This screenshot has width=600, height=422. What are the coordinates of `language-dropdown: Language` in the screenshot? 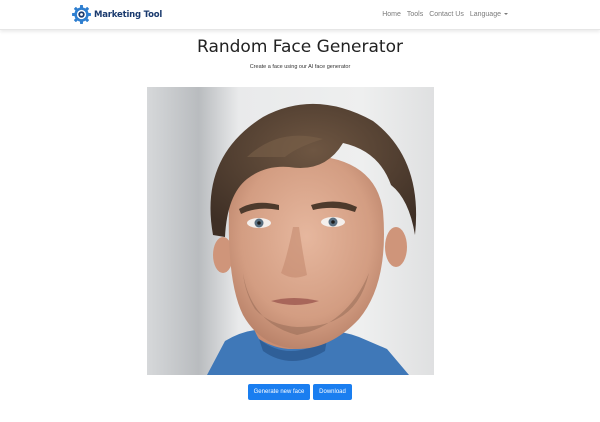 It's located at (489, 14).